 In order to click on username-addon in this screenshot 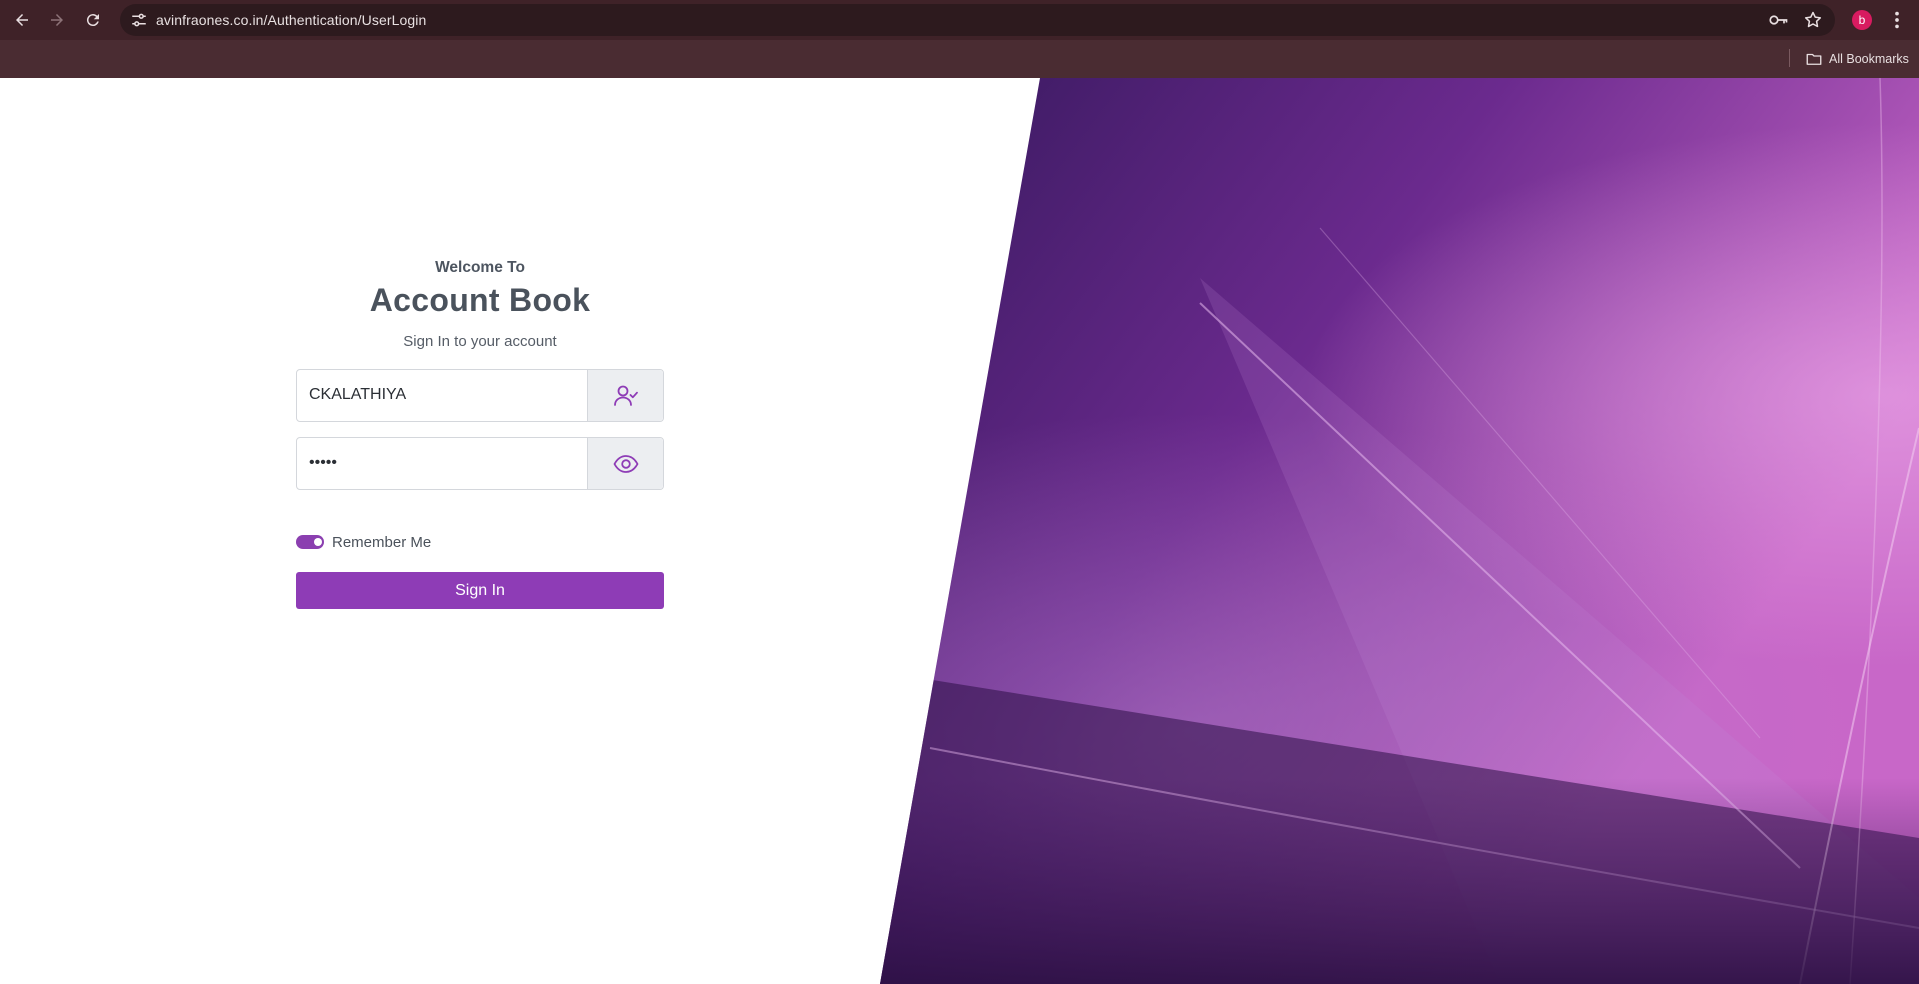, I will do `click(625, 395)`.